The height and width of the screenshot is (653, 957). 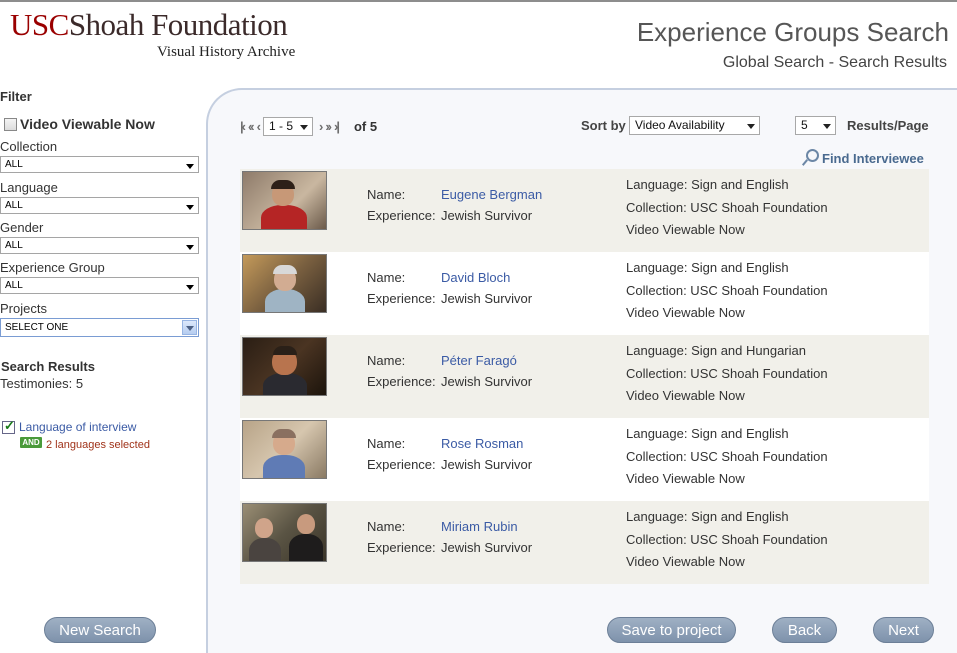 What do you see at coordinates (280, 125) in the screenshot?
I see `page-range-value: 1 - 5` at bounding box center [280, 125].